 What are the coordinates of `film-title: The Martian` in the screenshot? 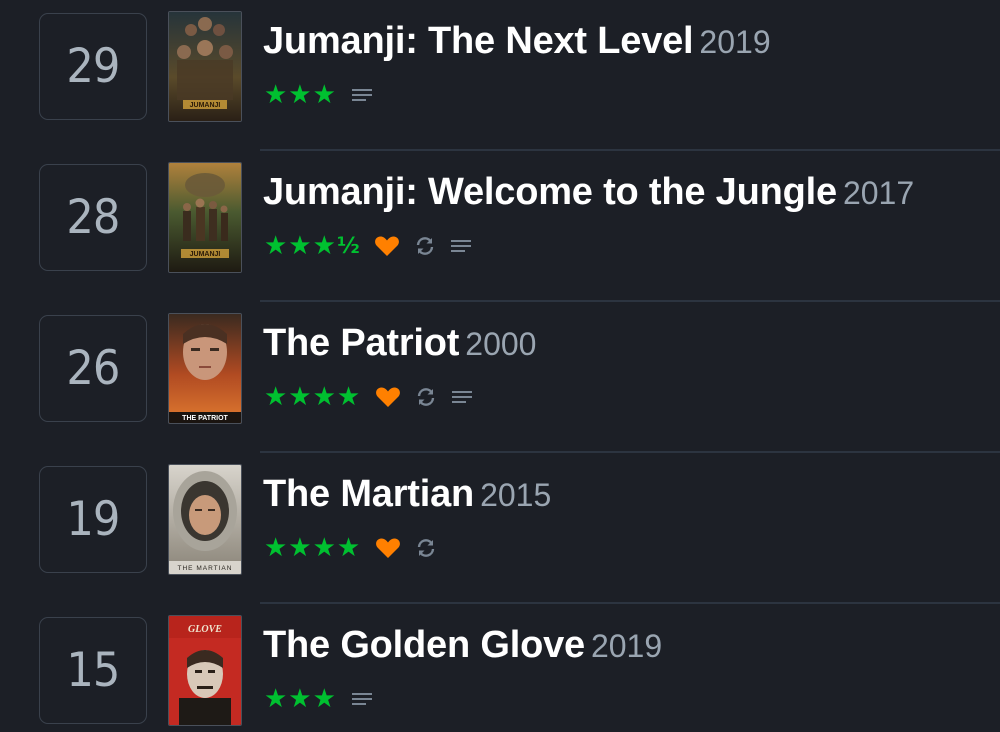 It's located at (368, 494).